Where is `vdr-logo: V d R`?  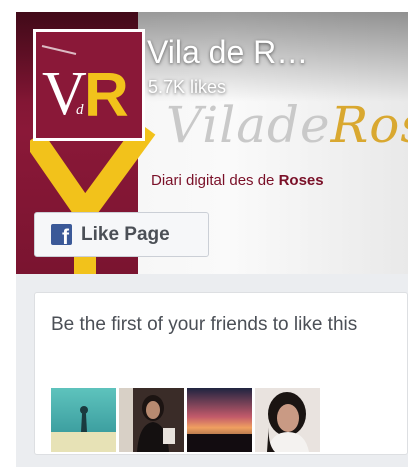
vdr-logo: V d R is located at coordinates (89, 85).